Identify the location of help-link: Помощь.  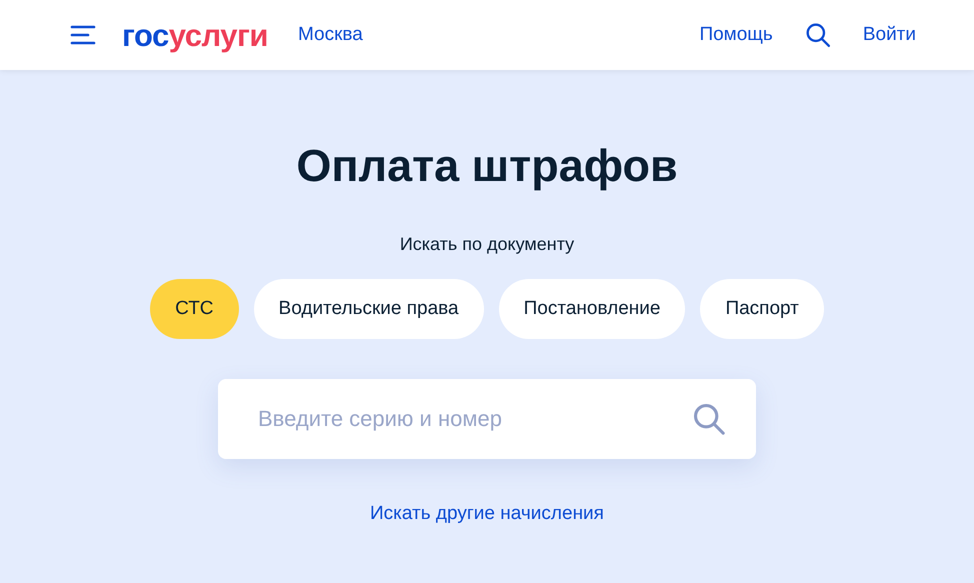
(736, 35).